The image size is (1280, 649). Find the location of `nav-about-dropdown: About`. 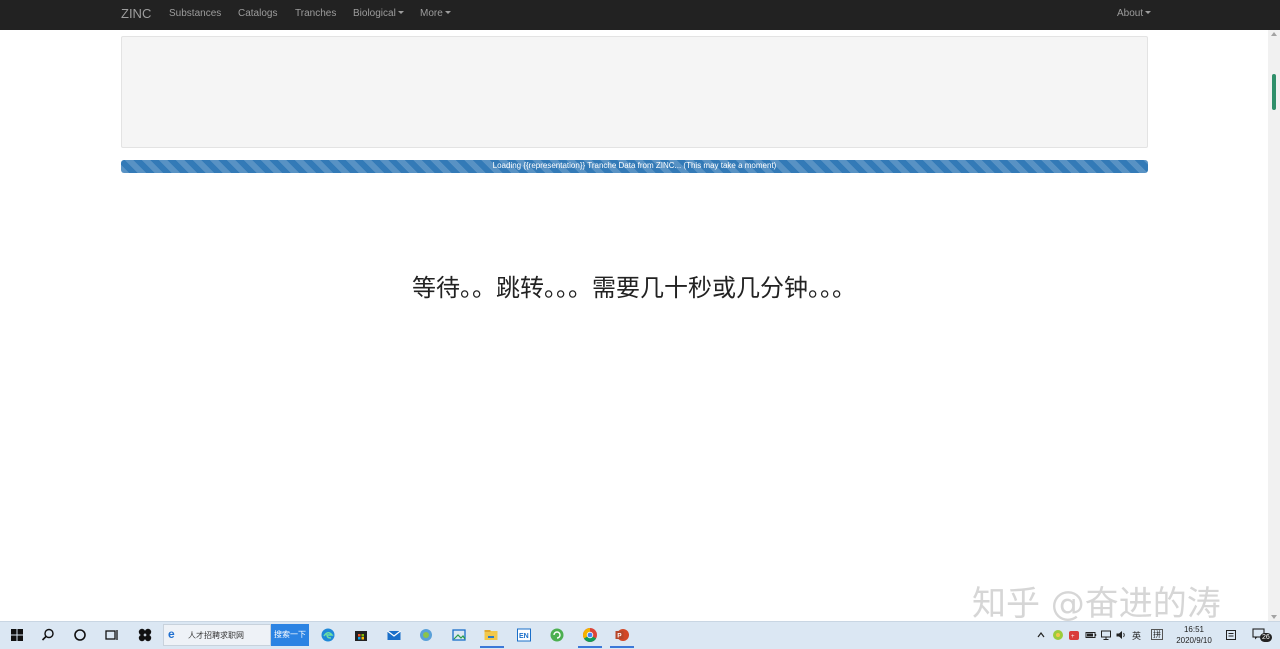

nav-about-dropdown: About is located at coordinates (1134, 13).